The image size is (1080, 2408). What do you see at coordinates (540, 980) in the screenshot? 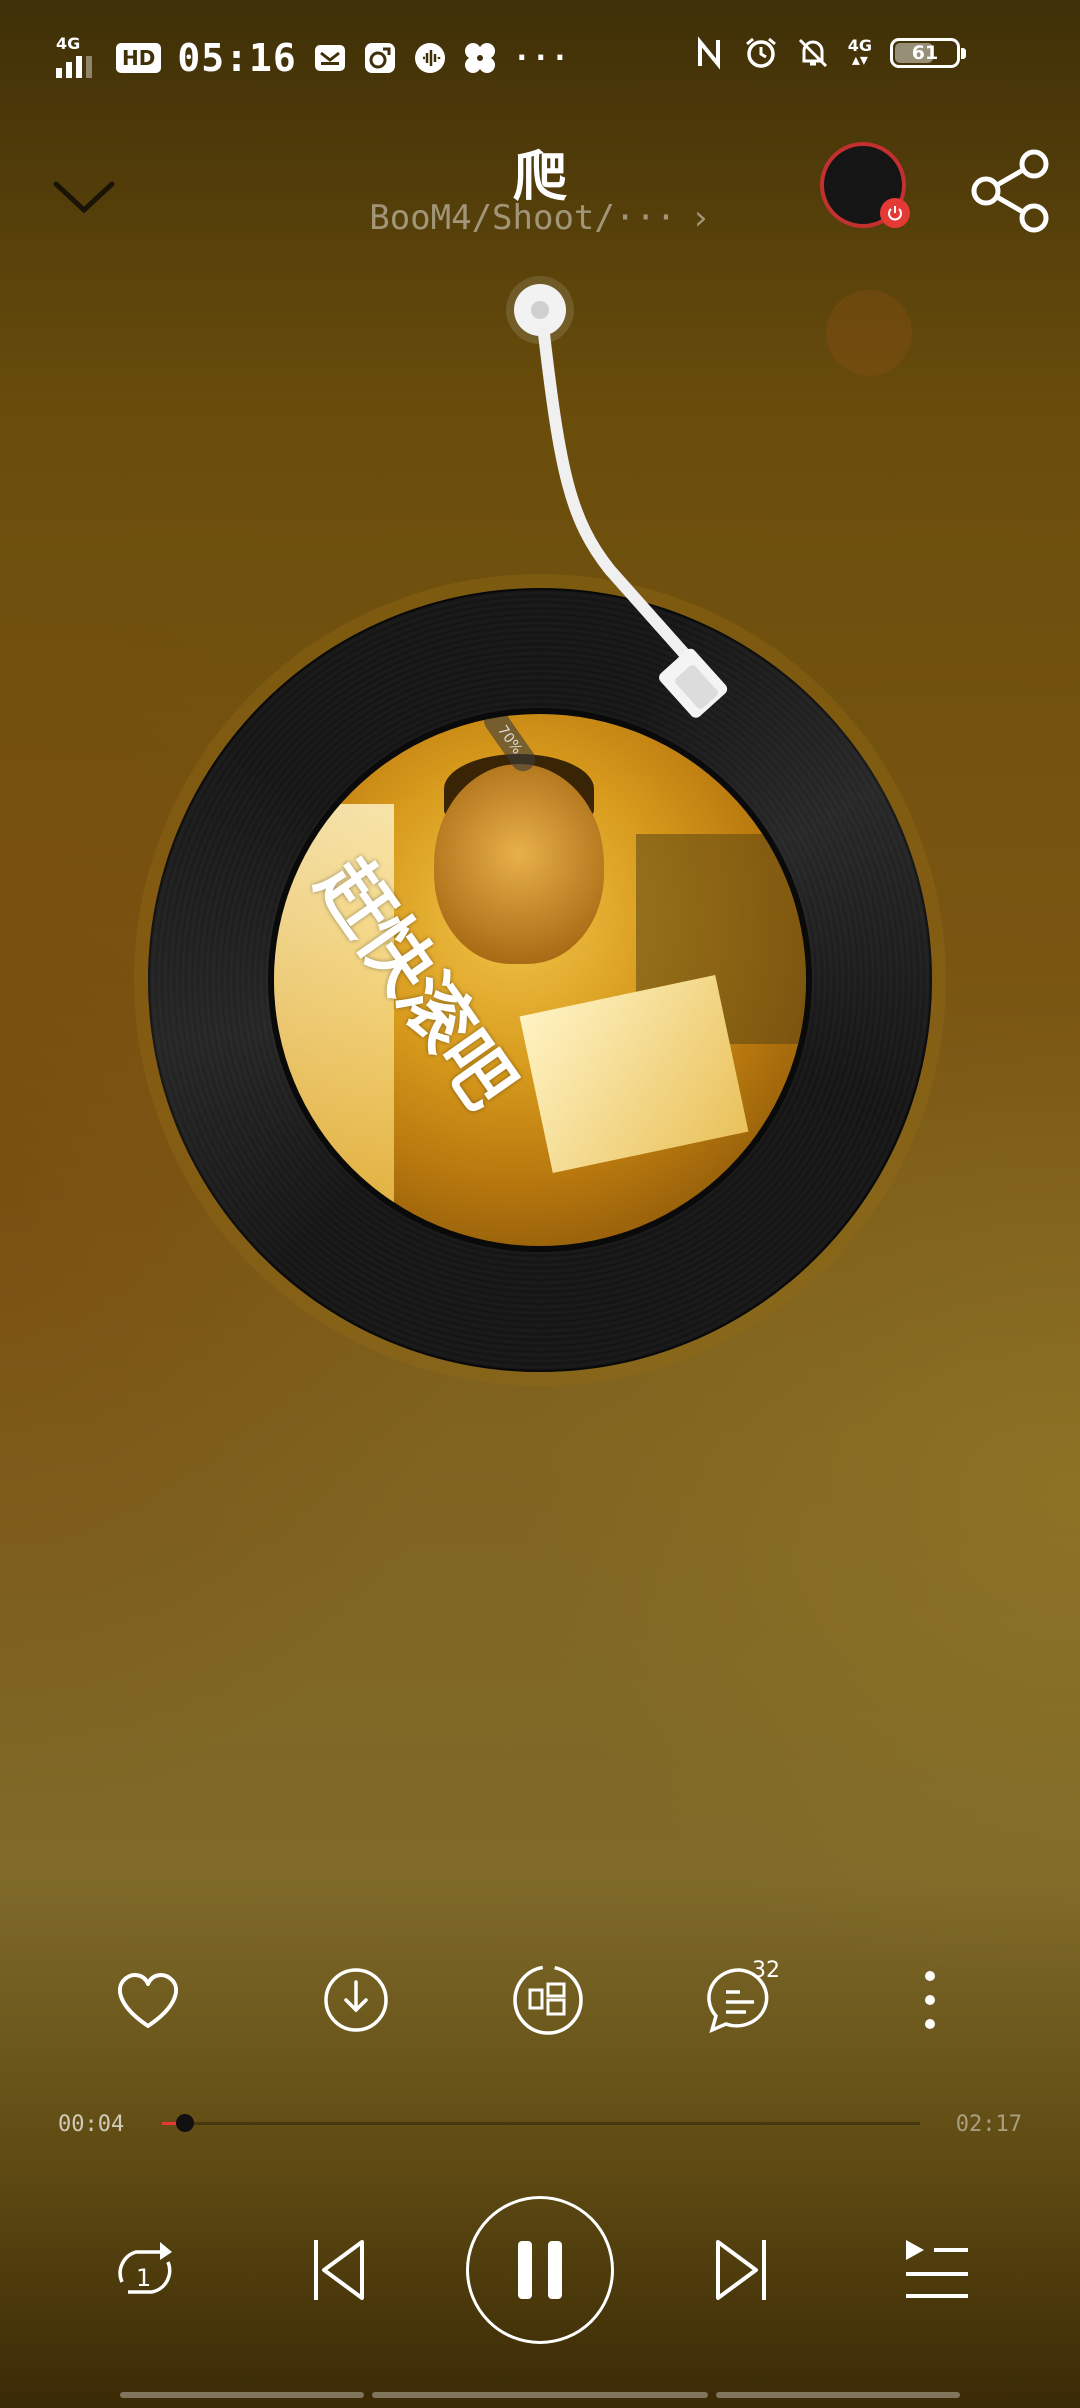
I see `album-cover: 70% 赶快滚吧` at bounding box center [540, 980].